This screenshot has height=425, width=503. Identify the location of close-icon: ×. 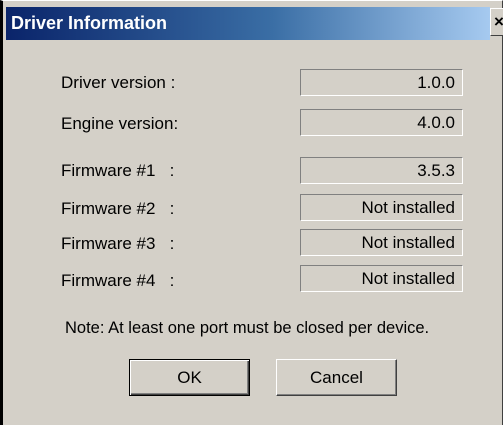
(498, 21).